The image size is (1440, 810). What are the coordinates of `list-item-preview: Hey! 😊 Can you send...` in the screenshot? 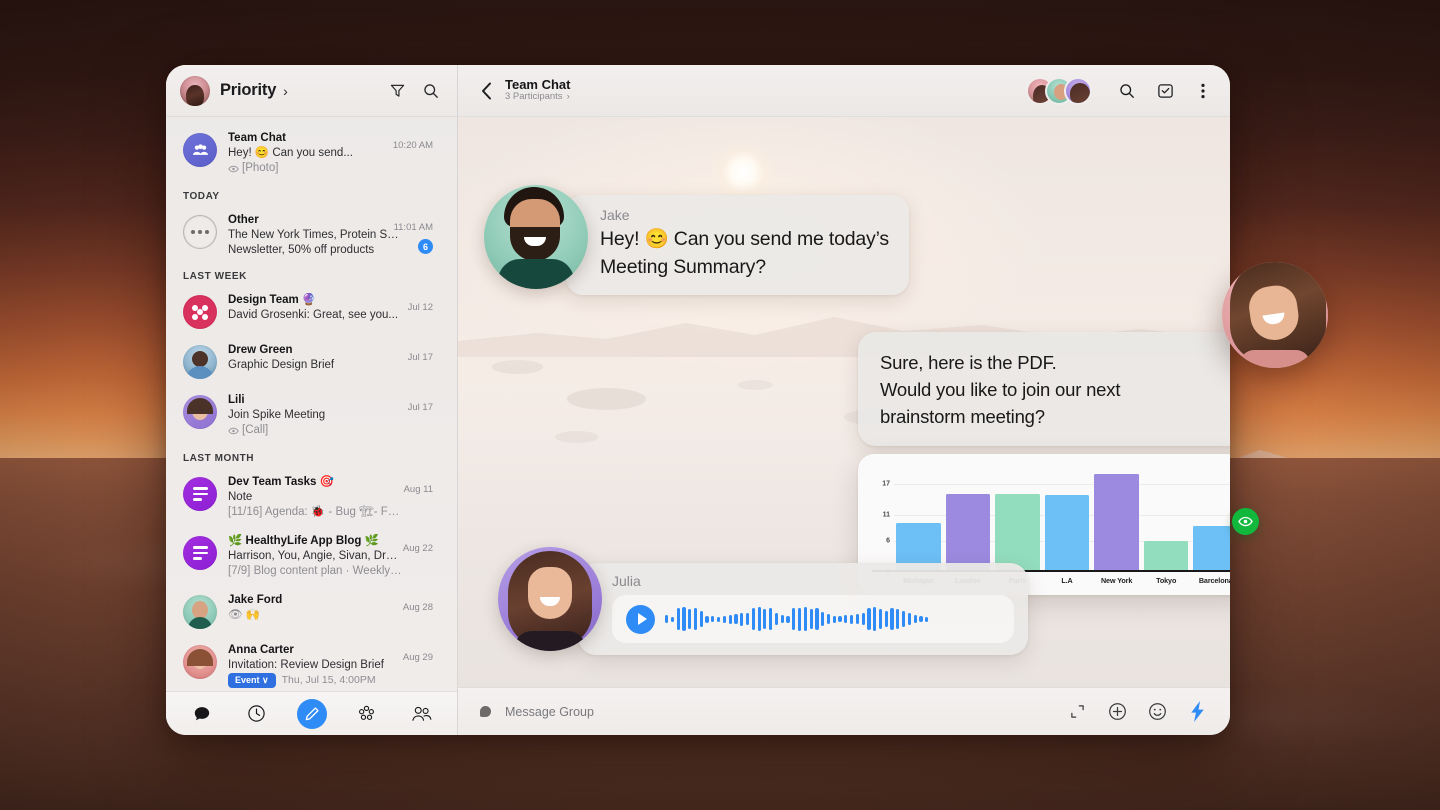 It's located at (290, 153).